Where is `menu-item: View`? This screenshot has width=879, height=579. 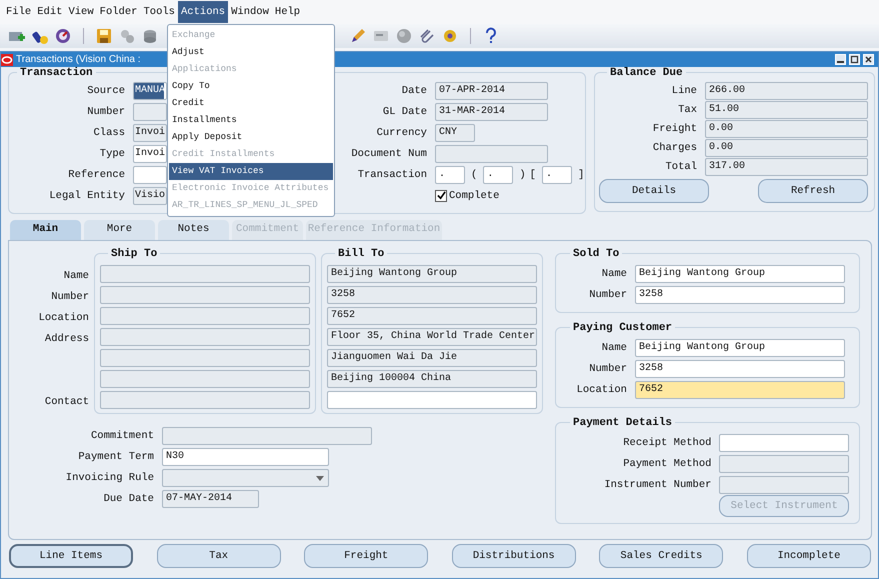
menu-item: View is located at coordinates (81, 12).